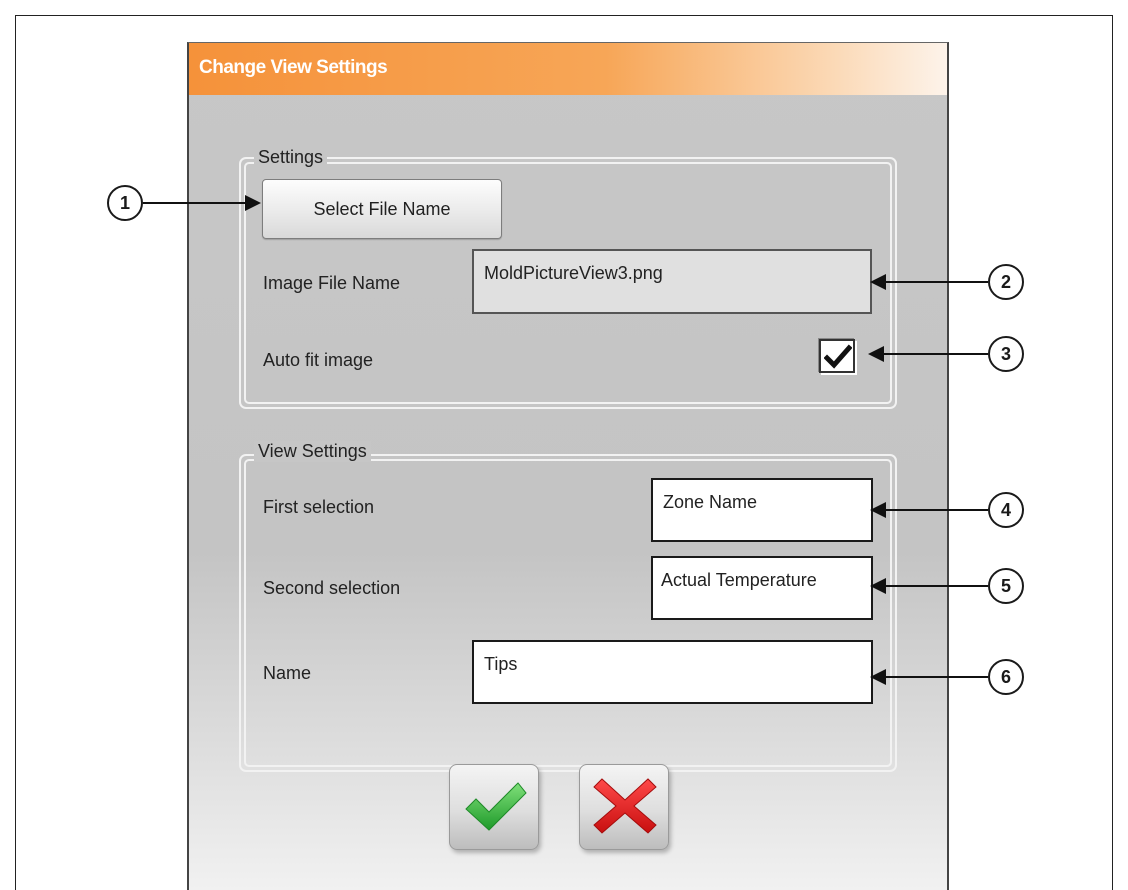 The width and height of the screenshot is (1128, 890). I want to click on callout-3: 3, so click(1006, 354).